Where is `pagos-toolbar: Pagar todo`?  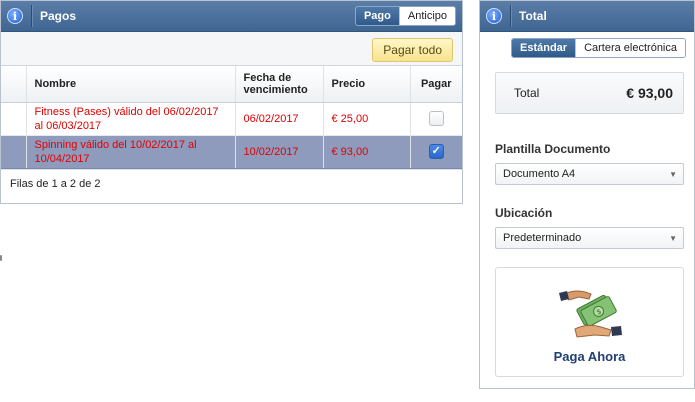 pagos-toolbar: Pagar todo is located at coordinates (231, 49).